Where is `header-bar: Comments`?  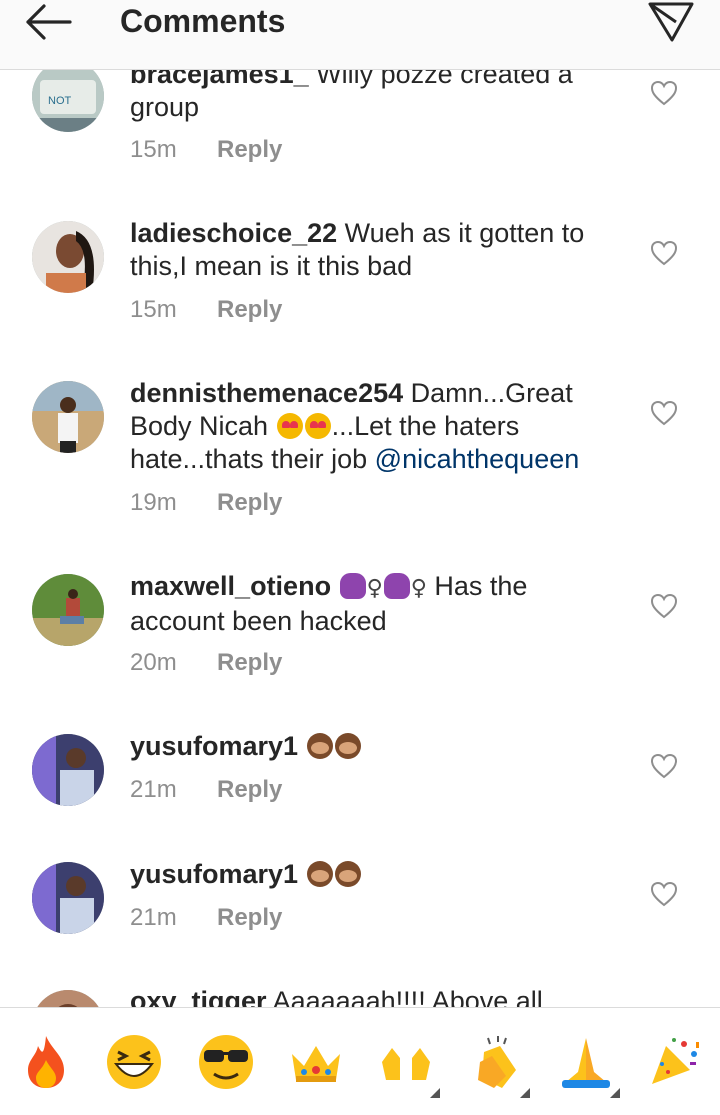 header-bar: Comments is located at coordinates (360, 35).